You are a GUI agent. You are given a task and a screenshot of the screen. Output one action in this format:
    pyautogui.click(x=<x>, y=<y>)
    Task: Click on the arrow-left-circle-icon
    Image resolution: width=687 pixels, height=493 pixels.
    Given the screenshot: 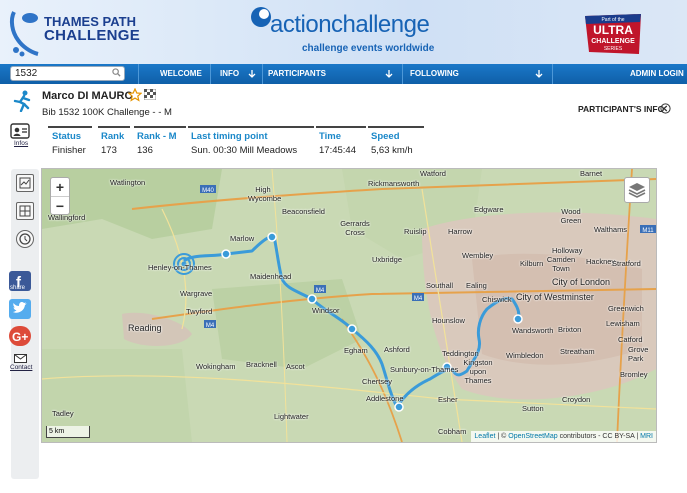 What is the action you would take?
    pyautogui.click(x=665, y=108)
    